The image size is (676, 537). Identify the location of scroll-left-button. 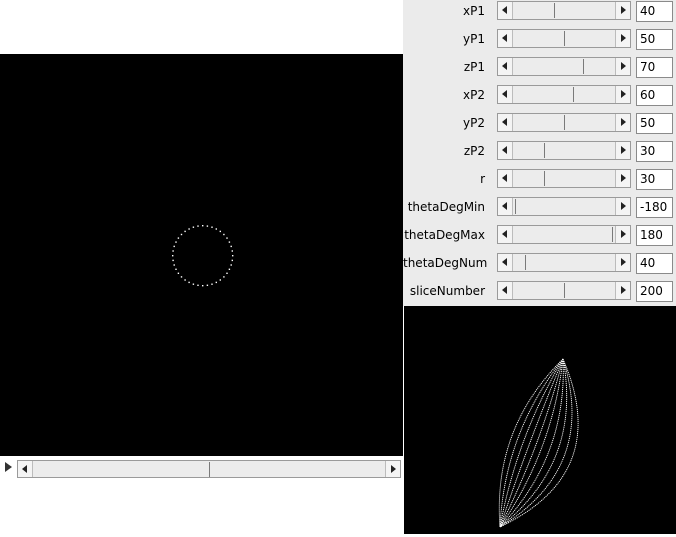
(25, 469).